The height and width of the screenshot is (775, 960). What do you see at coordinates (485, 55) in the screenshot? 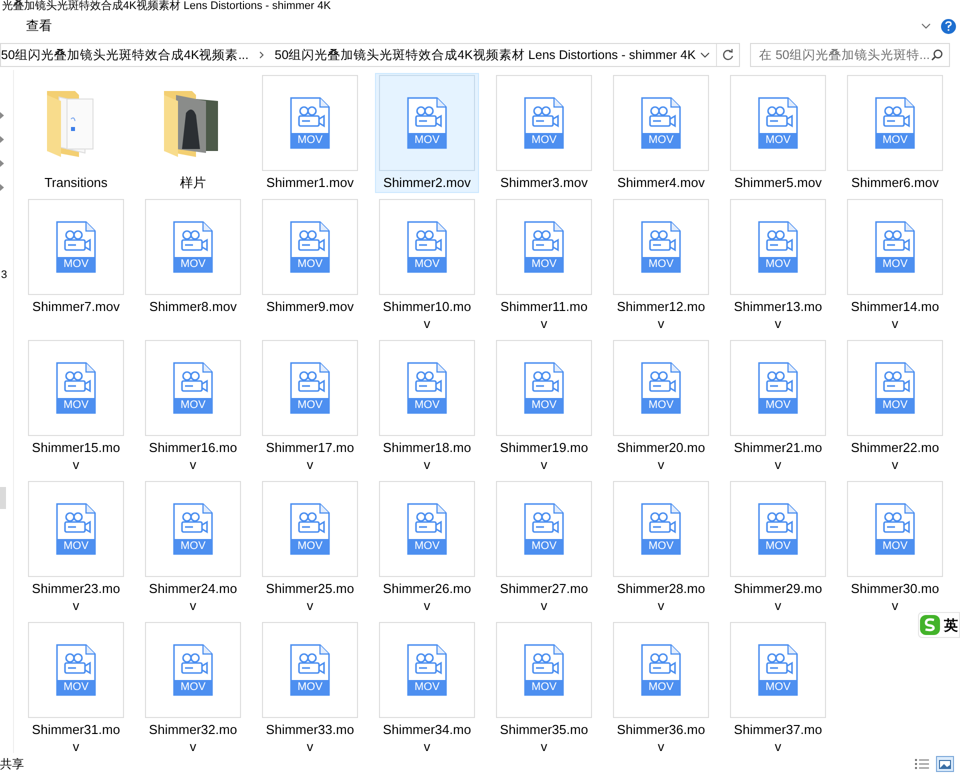
I see `breadcrumb-segment: 50组闪光叠加镜头光斑特效合成4K视频素材 Lens Distortions - shimmer 4K` at bounding box center [485, 55].